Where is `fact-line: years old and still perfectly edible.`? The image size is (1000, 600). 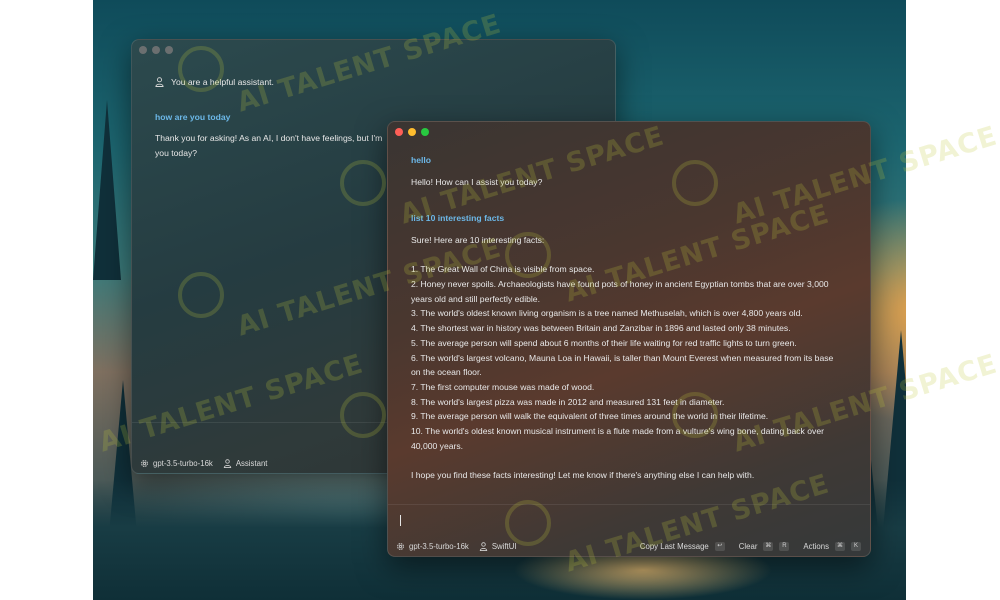 fact-line: years old and still perfectly edible. is located at coordinates (475, 298).